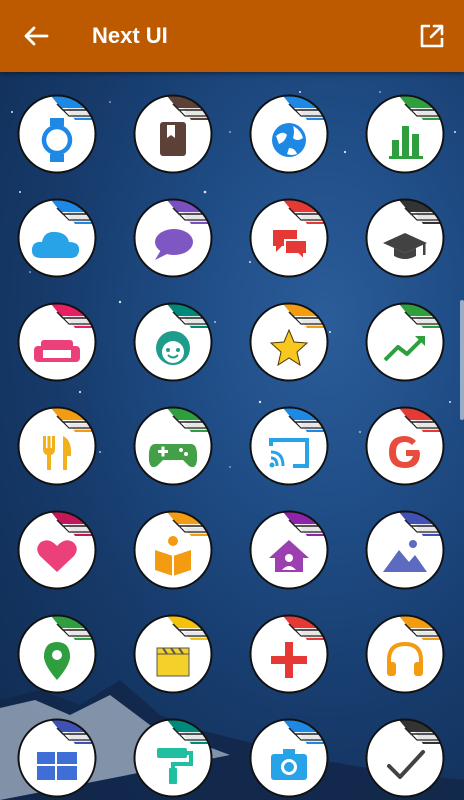 This screenshot has width=464, height=800. I want to click on book-icon, so click(173, 134).